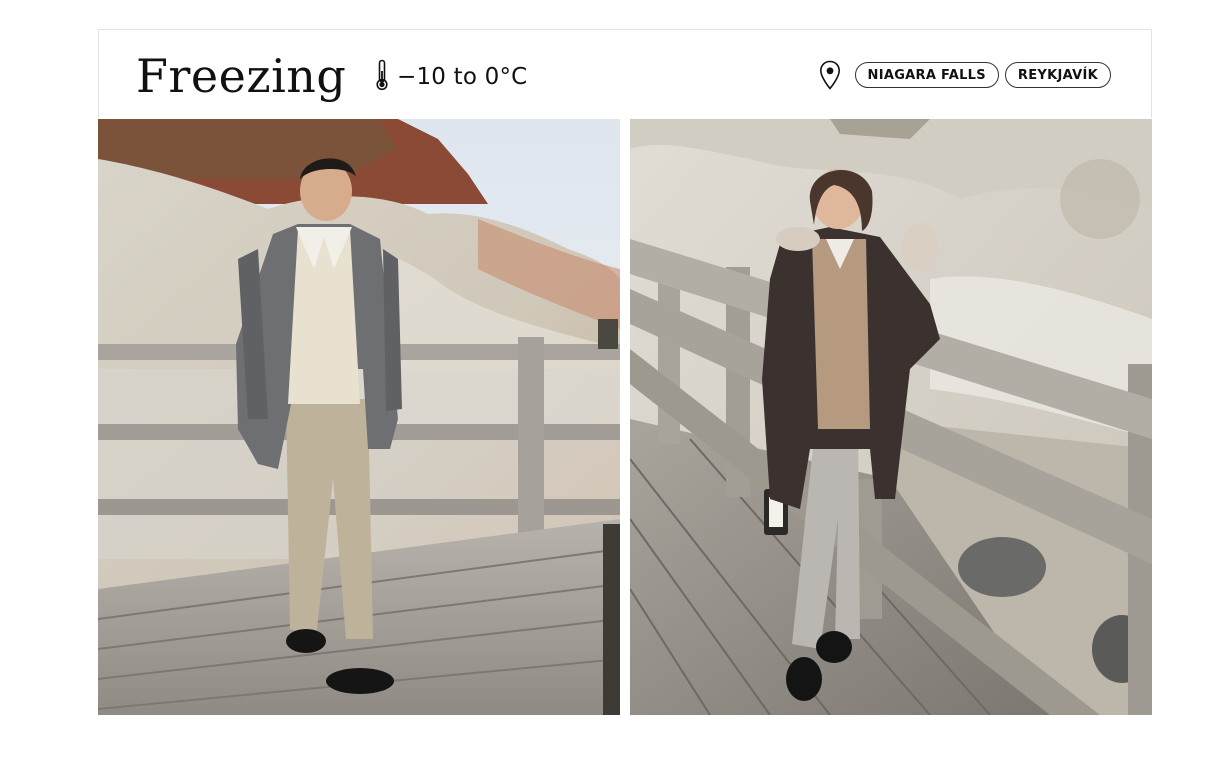  What do you see at coordinates (830, 75) in the screenshot?
I see `map-pin-icon` at bounding box center [830, 75].